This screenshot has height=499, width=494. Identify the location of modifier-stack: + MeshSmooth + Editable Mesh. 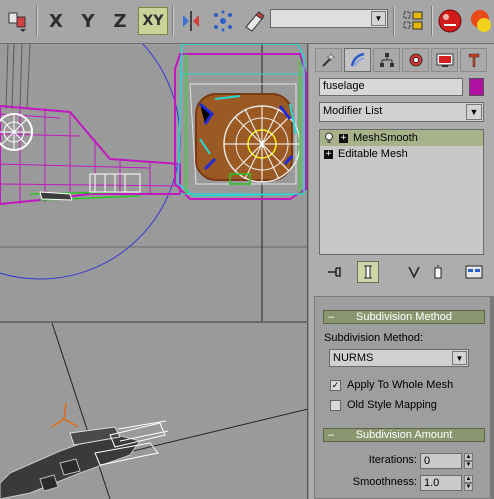
(401, 192).